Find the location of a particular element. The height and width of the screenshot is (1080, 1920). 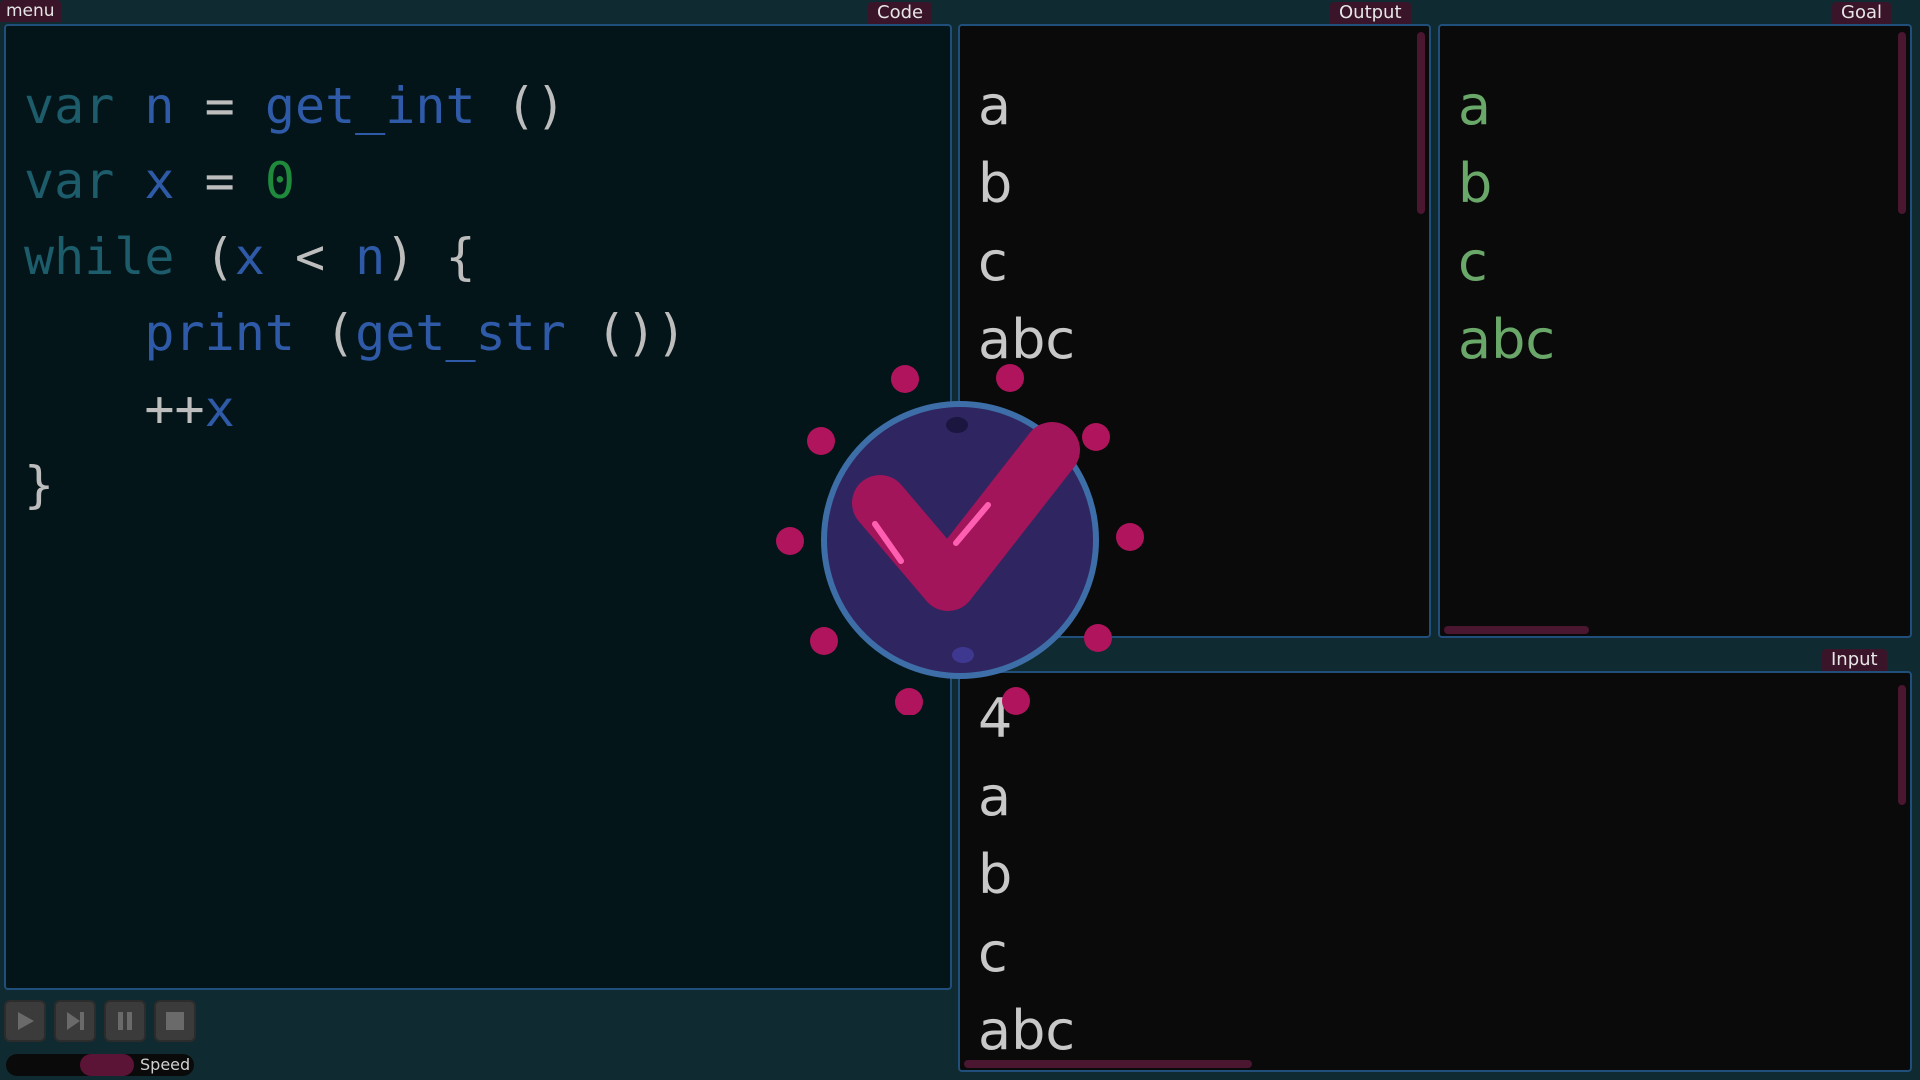

step-forward-icon is located at coordinates (75, 1021).